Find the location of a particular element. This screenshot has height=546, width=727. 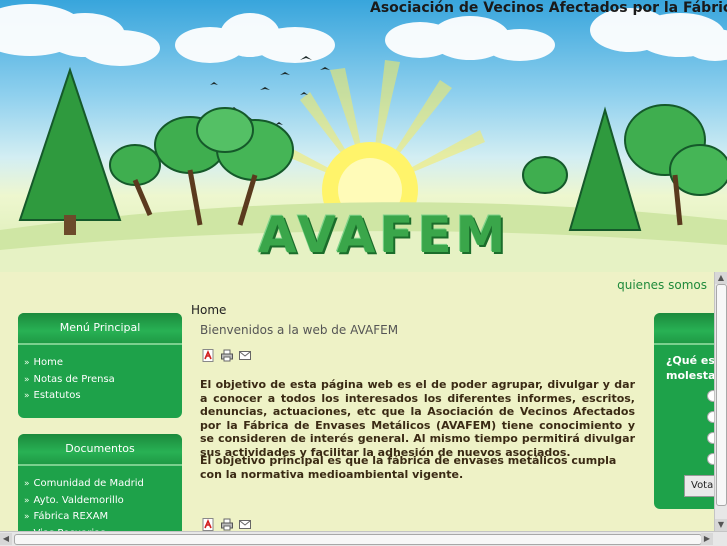

article-title: Bienvenidos a la web de AVAFEM is located at coordinates (299, 330).